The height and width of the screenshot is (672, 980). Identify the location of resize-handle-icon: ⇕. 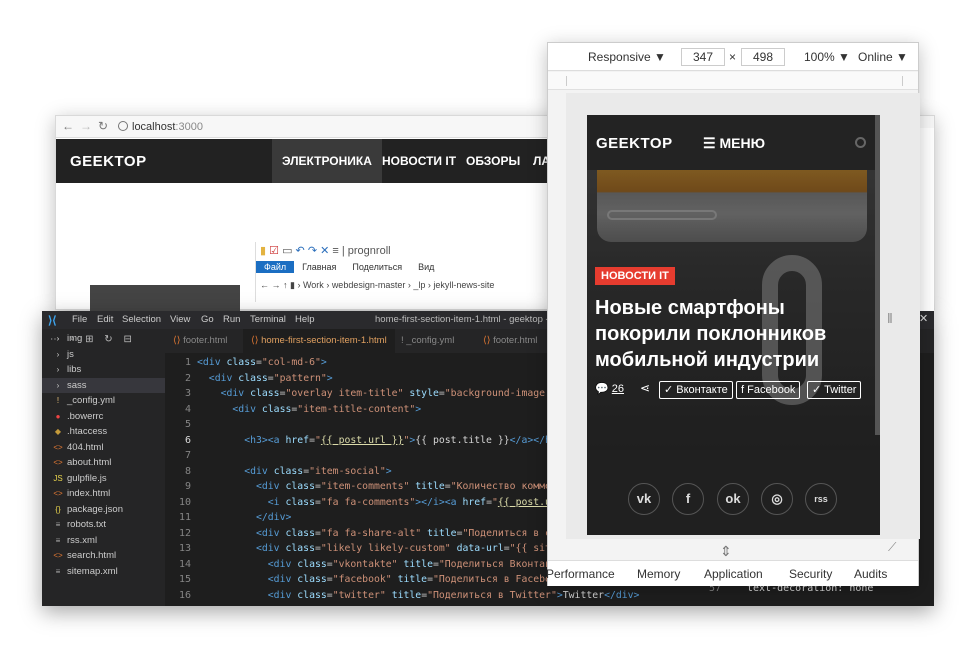
(726, 551).